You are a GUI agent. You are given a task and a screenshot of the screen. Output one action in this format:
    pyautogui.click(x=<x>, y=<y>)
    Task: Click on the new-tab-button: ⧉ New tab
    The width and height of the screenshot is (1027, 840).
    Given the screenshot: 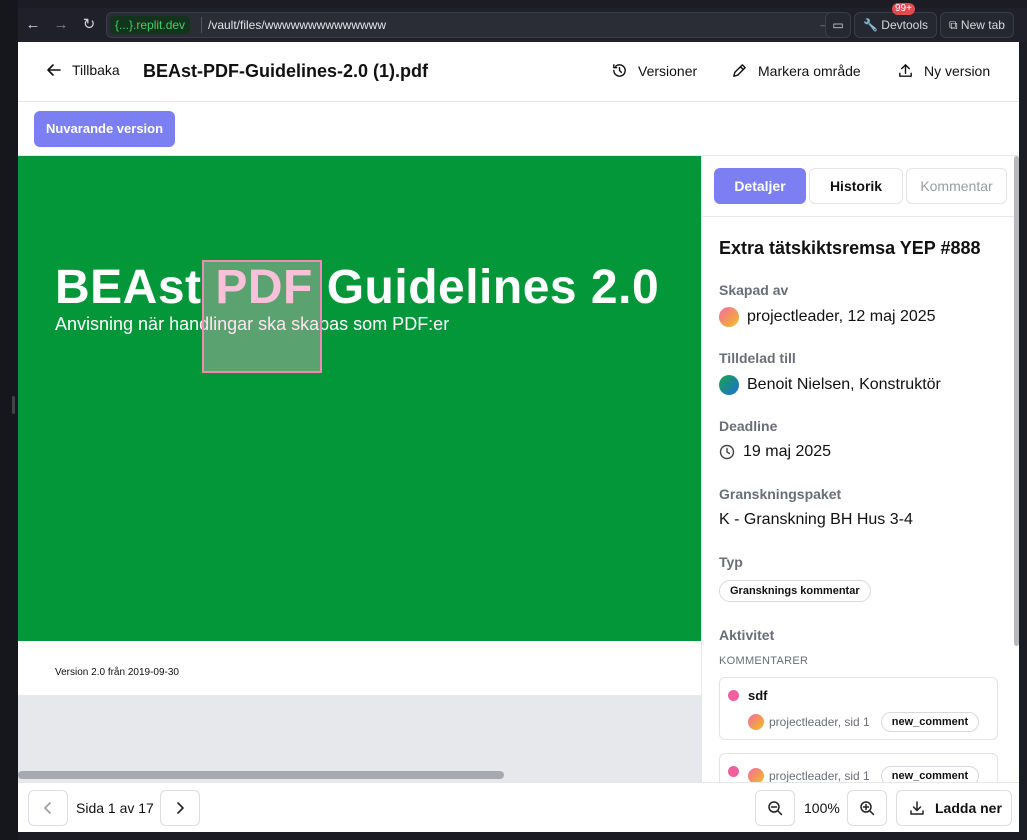 What is the action you would take?
    pyautogui.click(x=977, y=25)
    